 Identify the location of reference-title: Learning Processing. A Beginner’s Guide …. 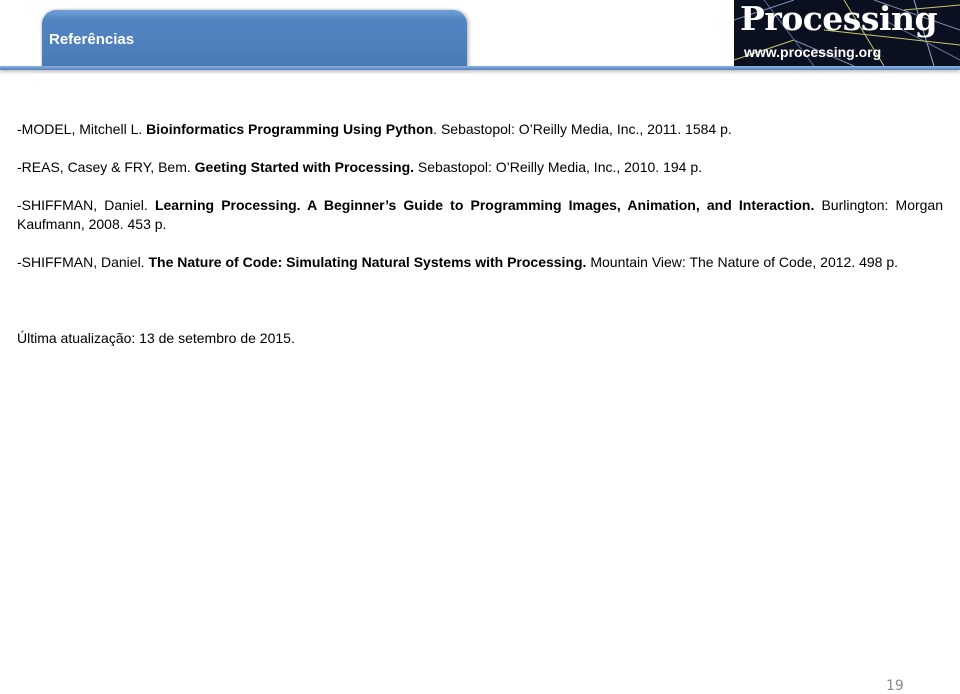
(484, 205).